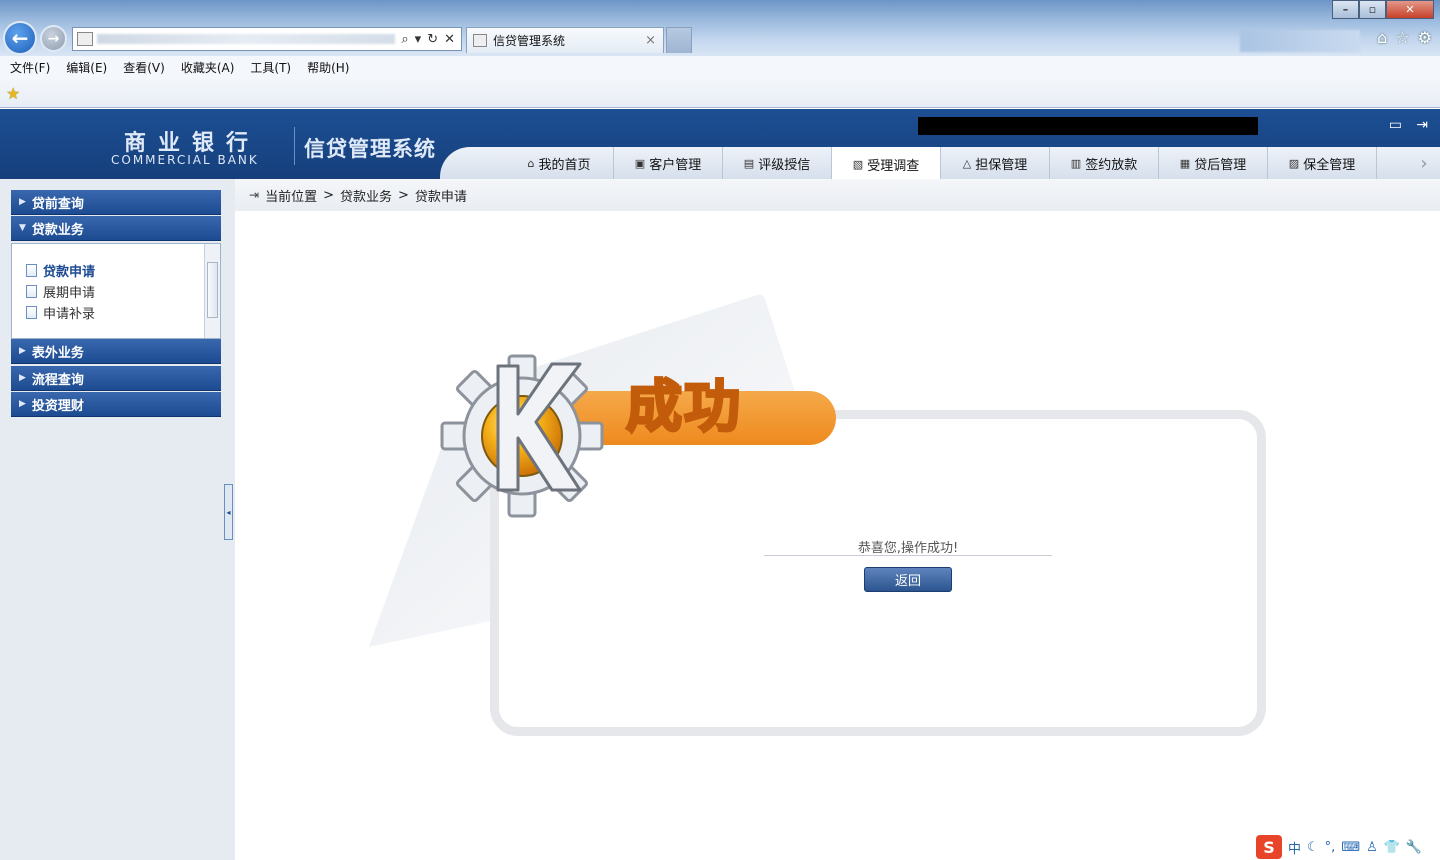  I want to click on sidebar-group-loan-business: ▼ 贷款业务, so click(116, 228).